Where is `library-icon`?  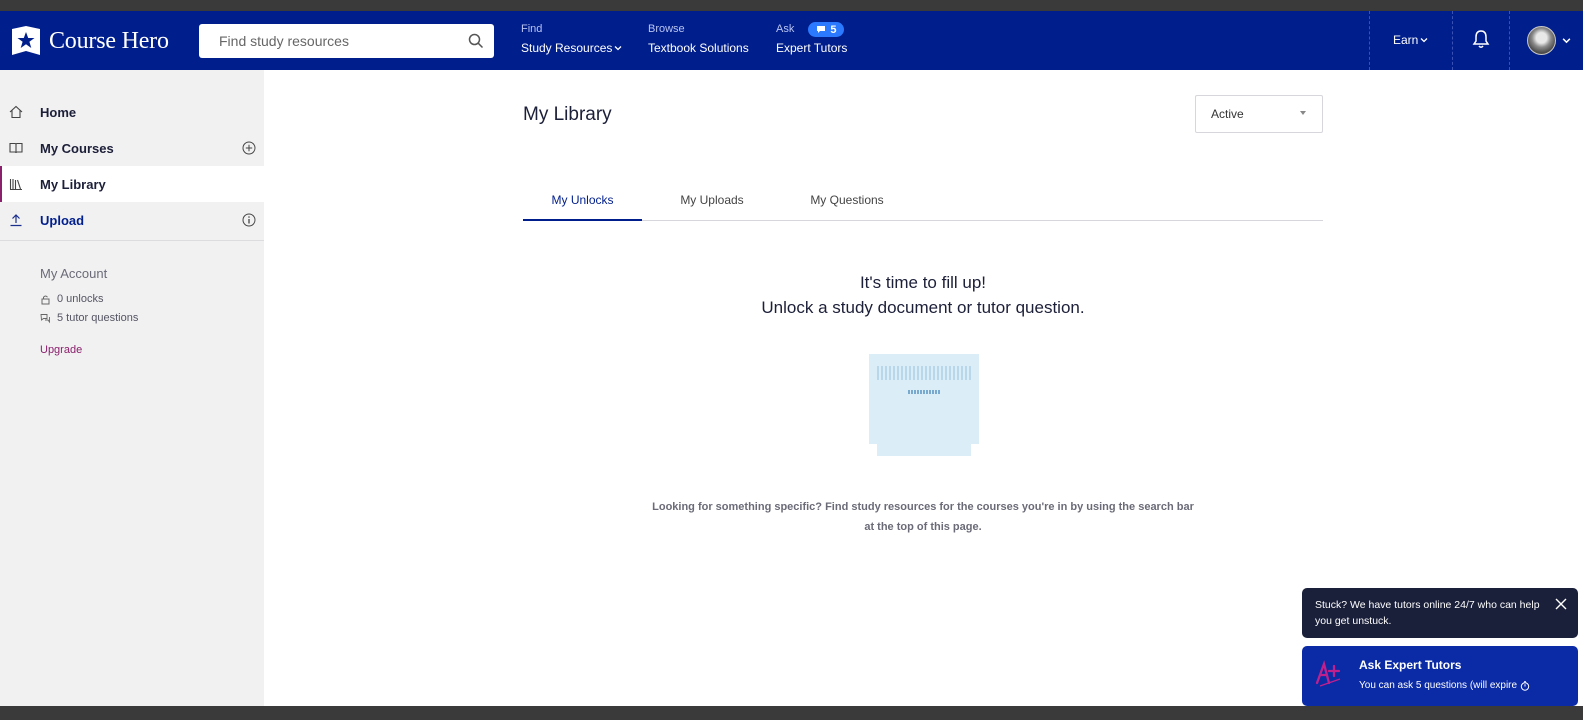 library-icon is located at coordinates (15, 185).